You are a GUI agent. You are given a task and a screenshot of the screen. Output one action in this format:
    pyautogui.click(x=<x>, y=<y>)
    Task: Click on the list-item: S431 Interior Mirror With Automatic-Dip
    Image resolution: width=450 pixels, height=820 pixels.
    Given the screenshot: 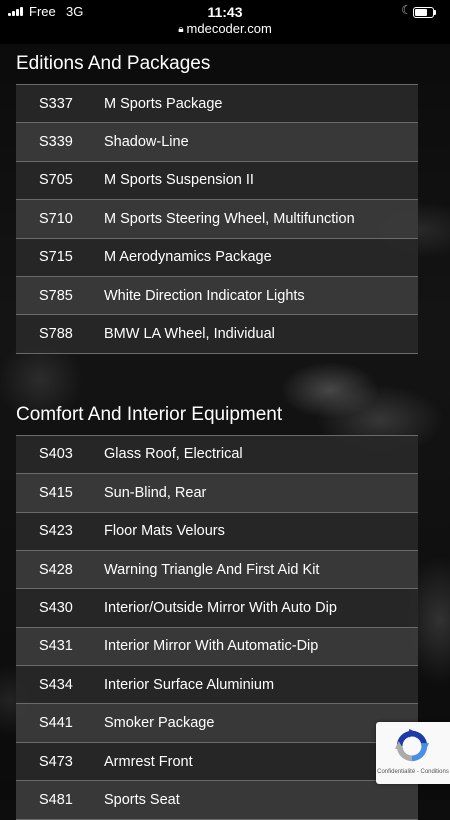 What is the action you would take?
    pyautogui.click(x=217, y=647)
    